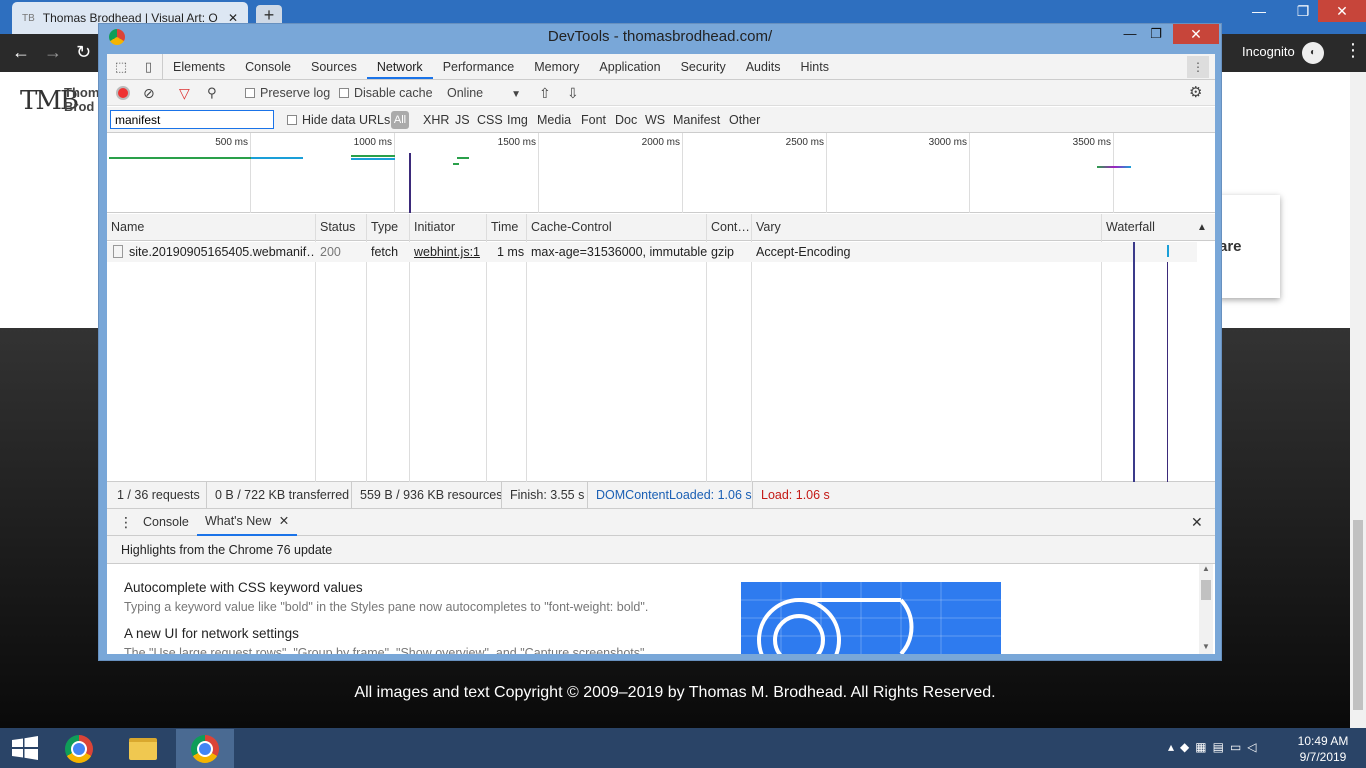  What do you see at coordinates (703, 66) in the screenshot?
I see `tab-security: Security` at bounding box center [703, 66].